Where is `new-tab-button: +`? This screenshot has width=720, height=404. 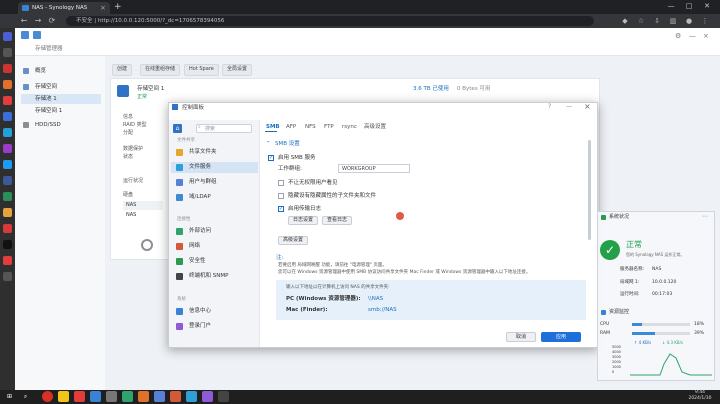 new-tab-button: + is located at coordinates (118, 7).